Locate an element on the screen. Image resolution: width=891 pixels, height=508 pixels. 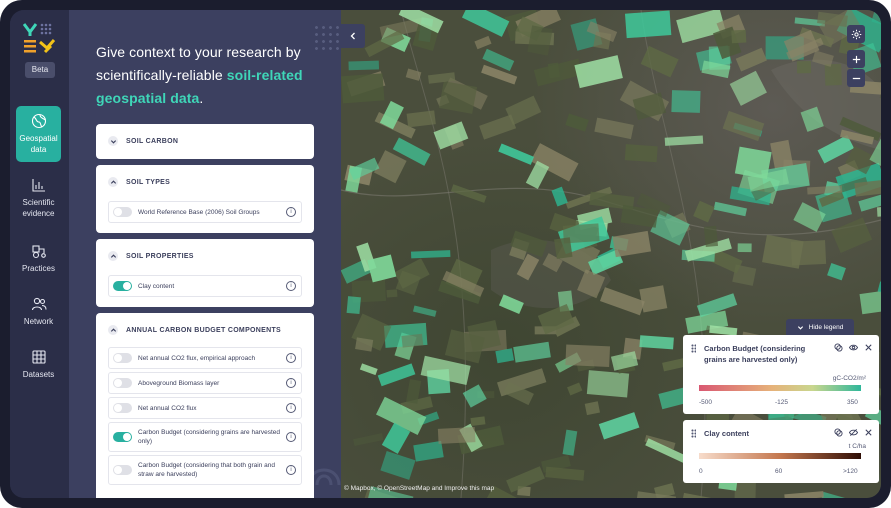
section-soil-properties: SOIL PROPERTIES Clay content i is located at coordinates (205, 273).